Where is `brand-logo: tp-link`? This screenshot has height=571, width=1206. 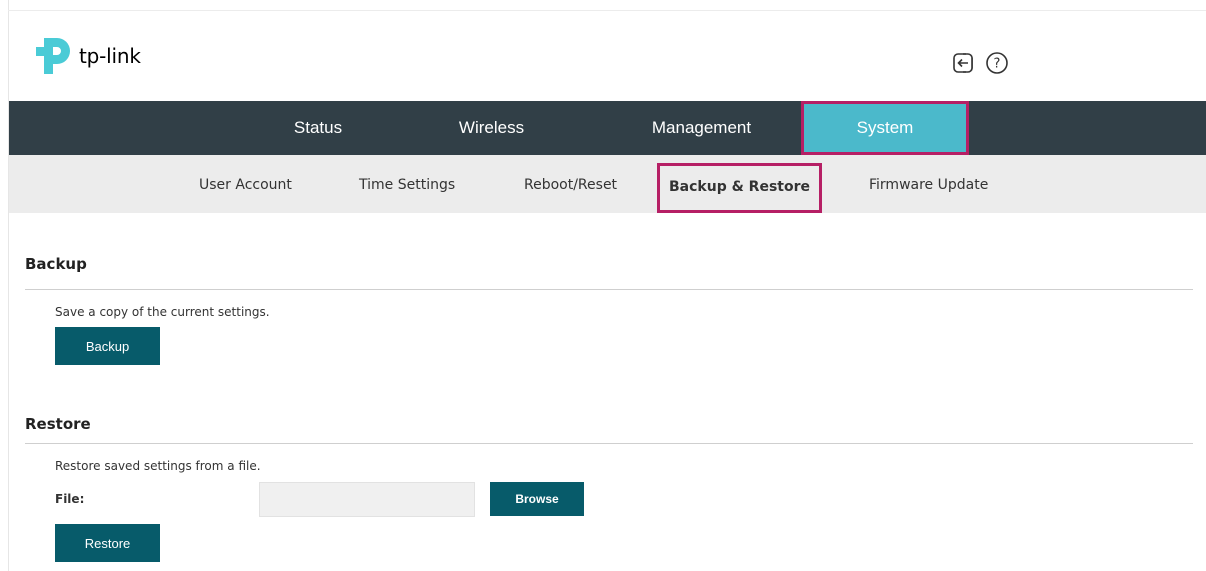 brand-logo: tp-link is located at coordinates (88, 56).